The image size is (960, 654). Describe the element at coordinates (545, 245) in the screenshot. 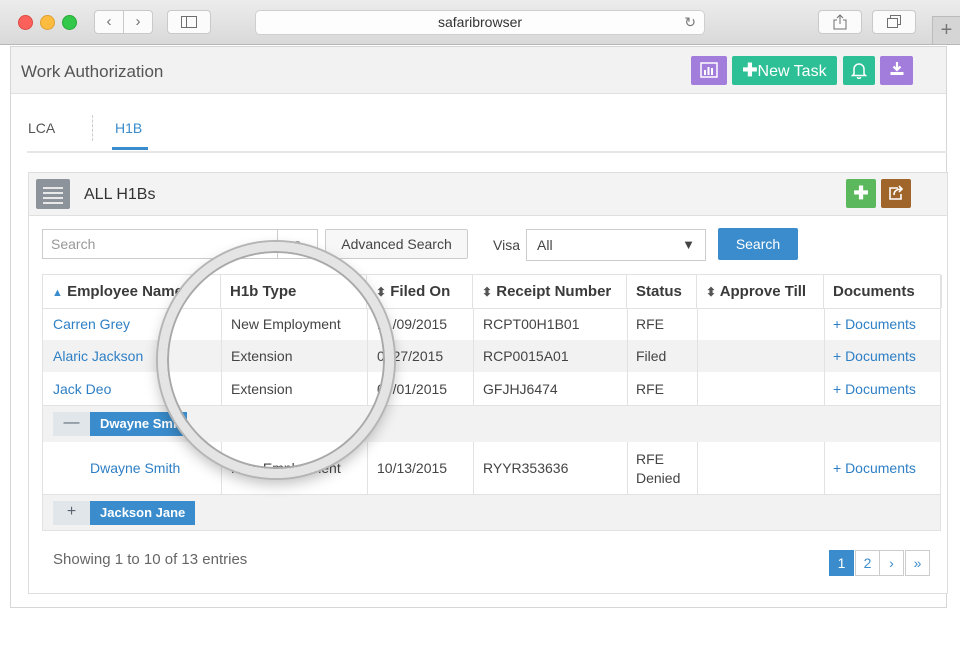

I see `visa-select-value: All` at that location.